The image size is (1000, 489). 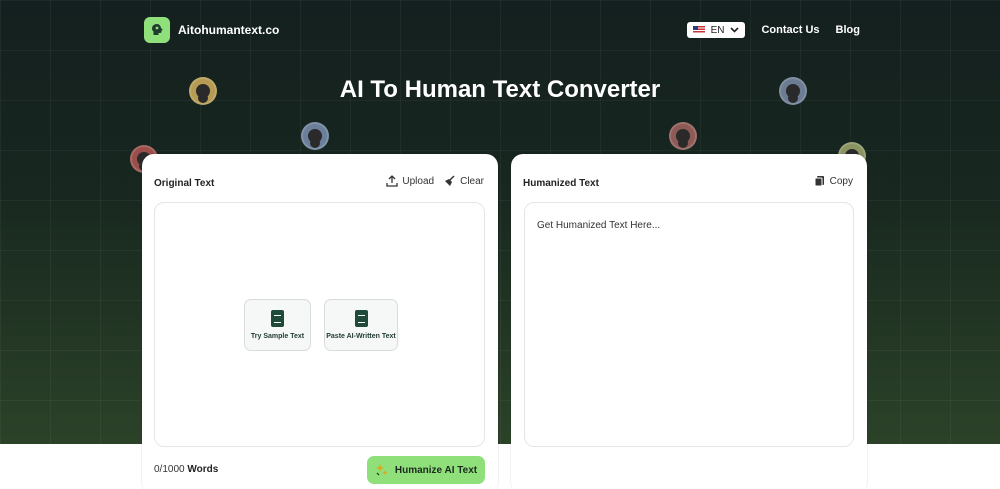 What do you see at coordinates (418, 181) in the screenshot?
I see `upload-label: Upload` at bounding box center [418, 181].